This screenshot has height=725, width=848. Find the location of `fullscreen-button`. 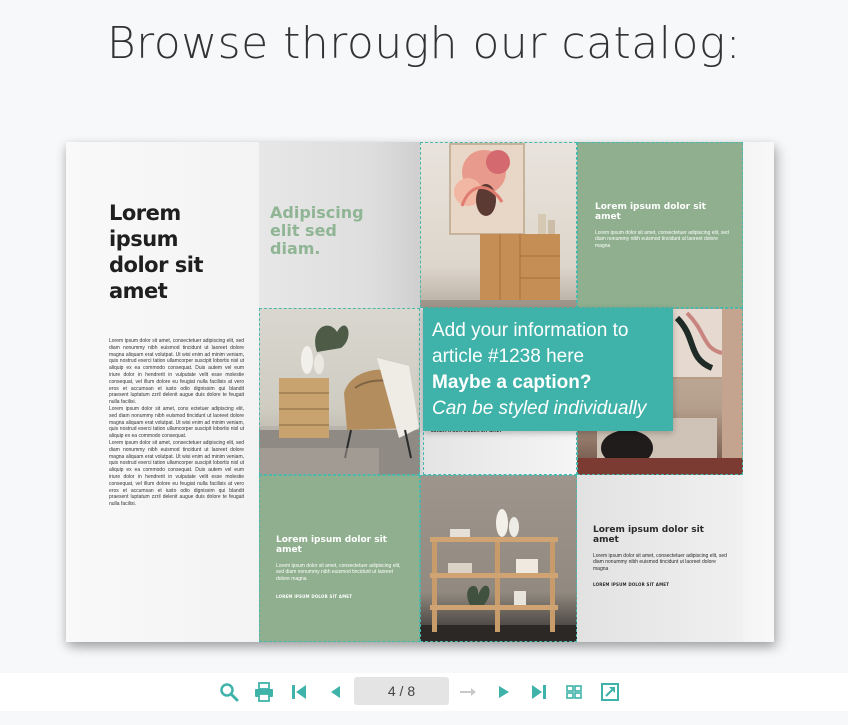

fullscreen-button is located at coordinates (610, 692).